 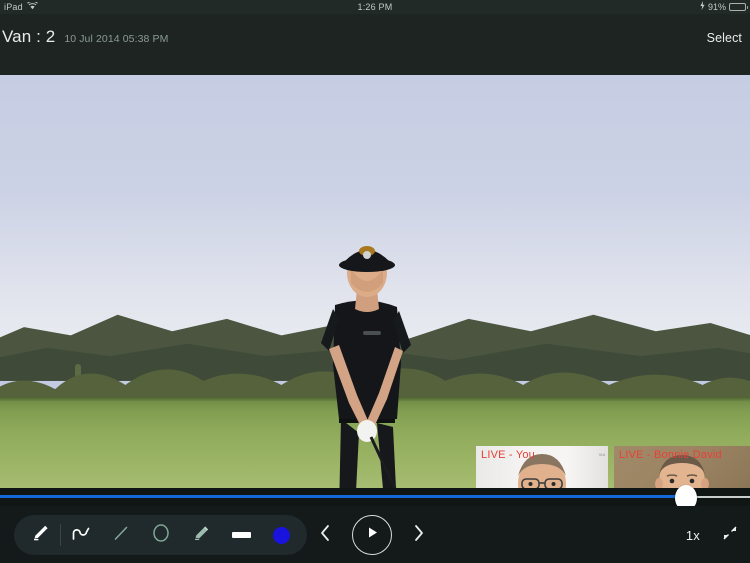 What do you see at coordinates (713, 535) in the screenshot?
I see `playback-right-controls: 1x` at bounding box center [713, 535].